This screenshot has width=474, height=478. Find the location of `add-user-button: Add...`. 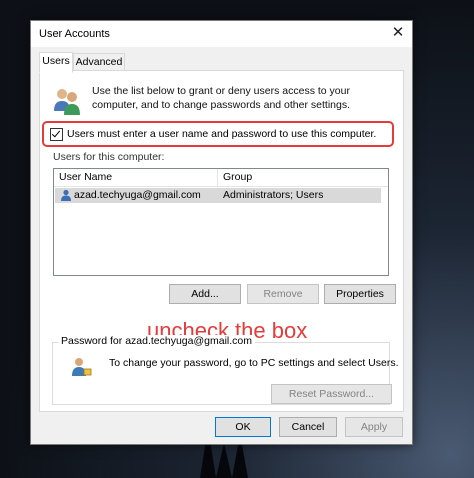

add-user-button: Add... is located at coordinates (205, 294).